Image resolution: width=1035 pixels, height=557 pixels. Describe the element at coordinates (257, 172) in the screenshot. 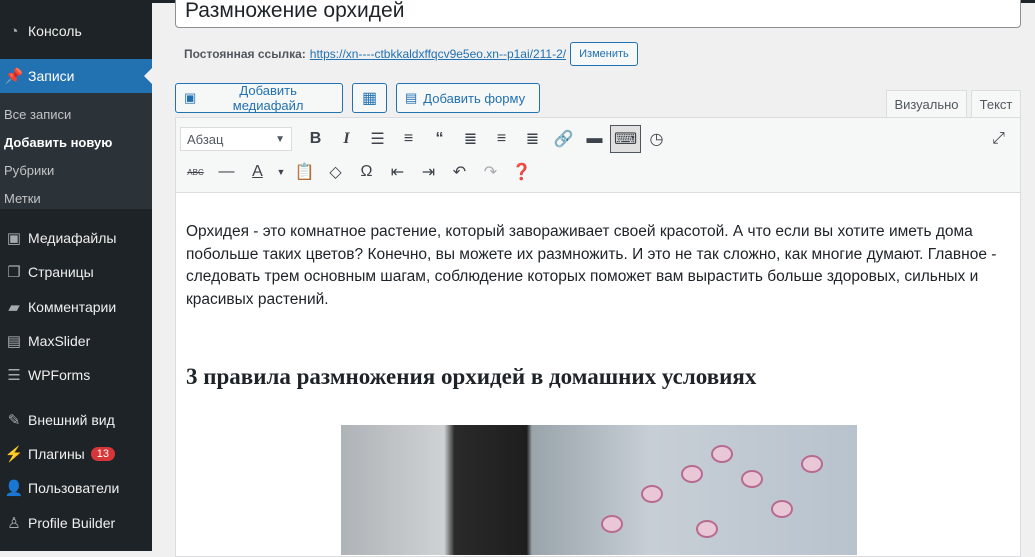

I see `text-color-icon: A` at that location.